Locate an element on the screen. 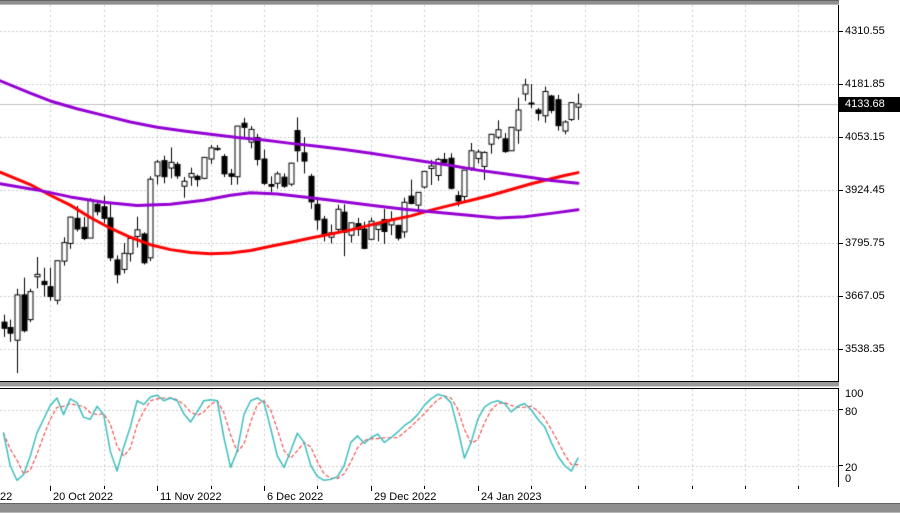 The width and height of the screenshot is (900, 513). date-axis-label: 29 Dec 2022 is located at coordinates (405, 497).